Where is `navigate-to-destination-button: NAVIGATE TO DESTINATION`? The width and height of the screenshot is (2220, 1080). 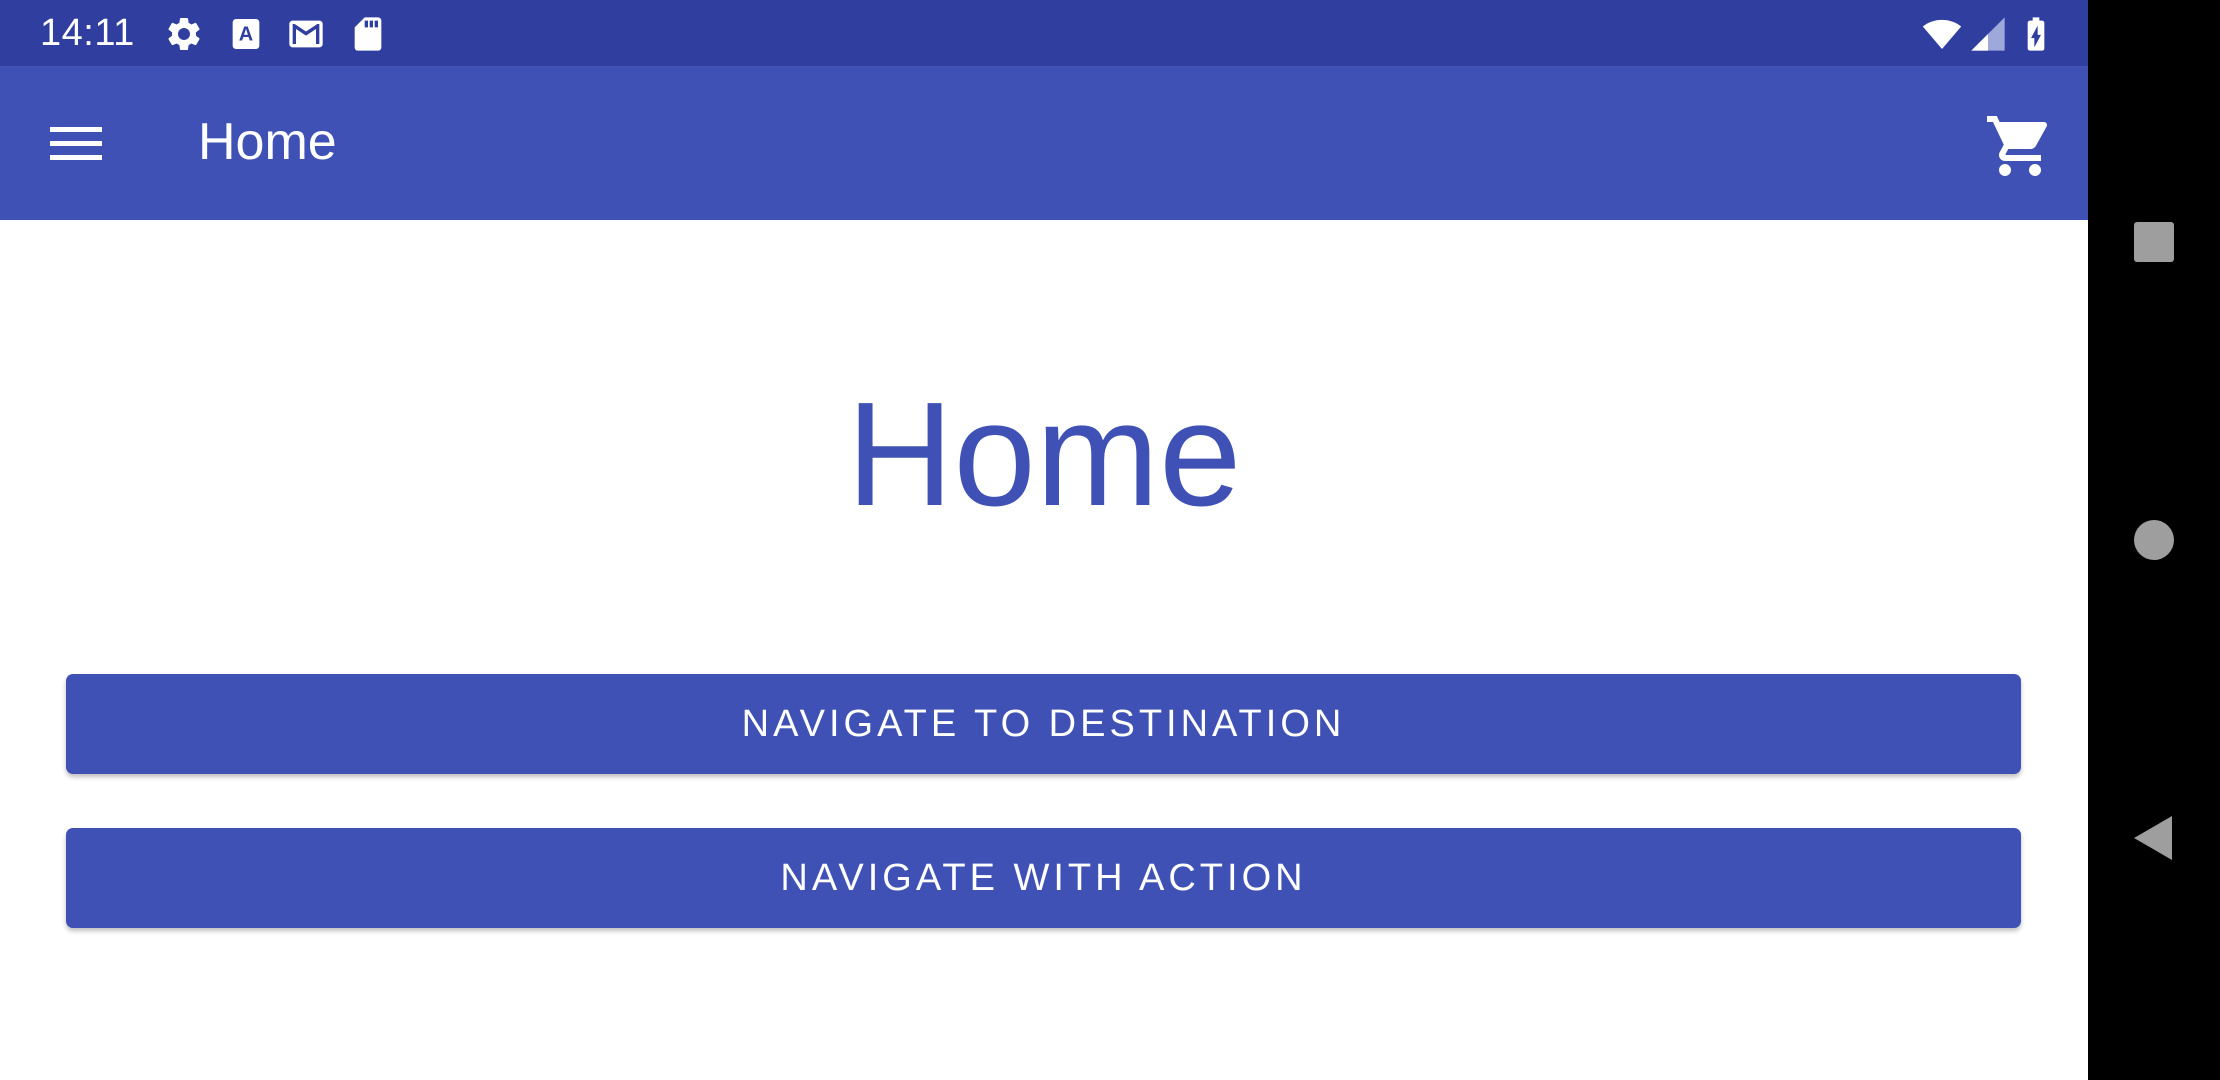
navigate-to-destination-button: NAVIGATE TO DESTINATION is located at coordinates (1043, 724).